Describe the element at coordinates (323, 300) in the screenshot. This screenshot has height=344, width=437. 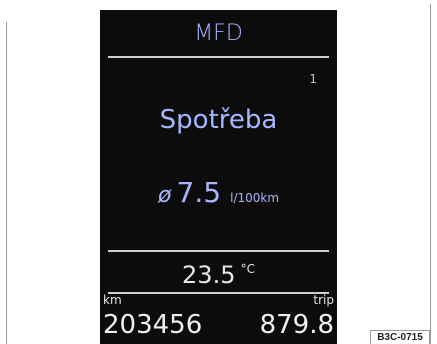
I see `trip-label: trip` at that location.